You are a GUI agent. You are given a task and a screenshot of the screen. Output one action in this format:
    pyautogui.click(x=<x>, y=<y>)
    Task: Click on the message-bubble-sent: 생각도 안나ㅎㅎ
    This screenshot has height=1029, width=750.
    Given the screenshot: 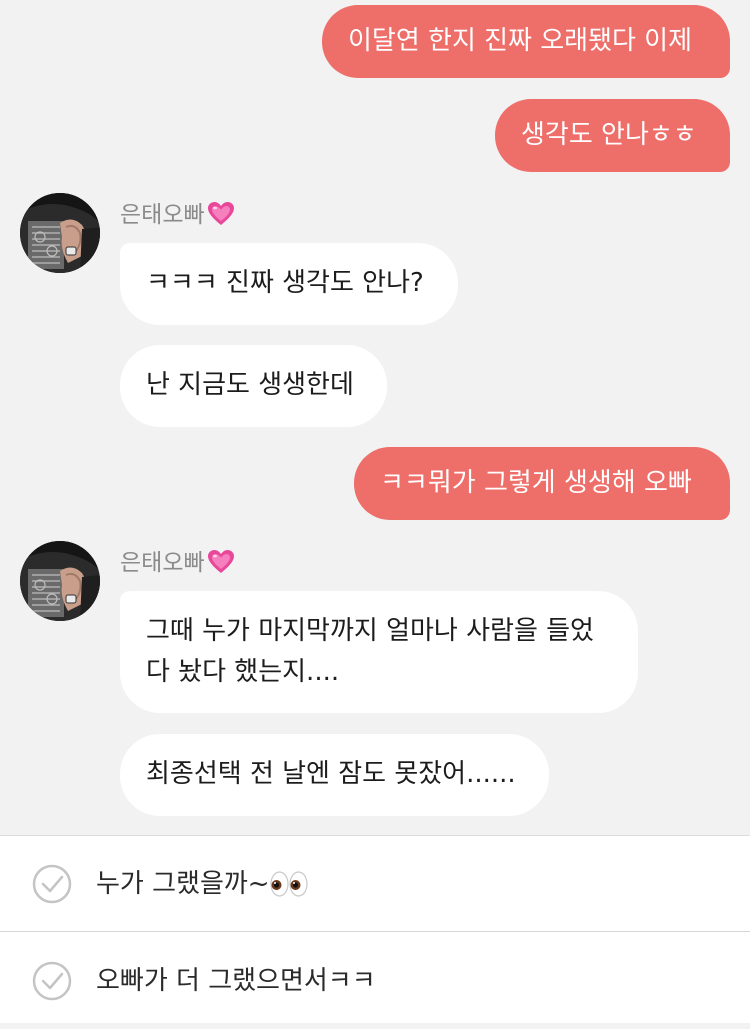 What is the action you would take?
    pyautogui.click(x=612, y=135)
    